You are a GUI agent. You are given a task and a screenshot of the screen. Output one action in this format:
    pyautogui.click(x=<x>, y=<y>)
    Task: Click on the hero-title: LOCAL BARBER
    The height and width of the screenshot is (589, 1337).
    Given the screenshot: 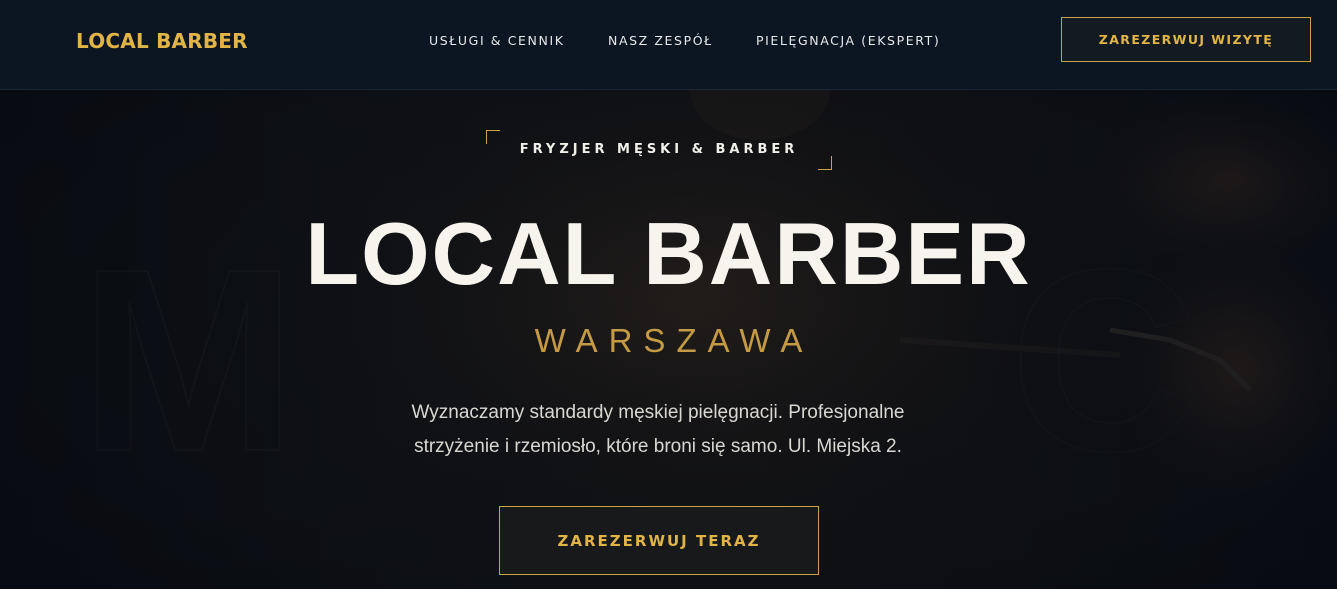 What is the action you would take?
    pyautogui.click(x=668, y=253)
    